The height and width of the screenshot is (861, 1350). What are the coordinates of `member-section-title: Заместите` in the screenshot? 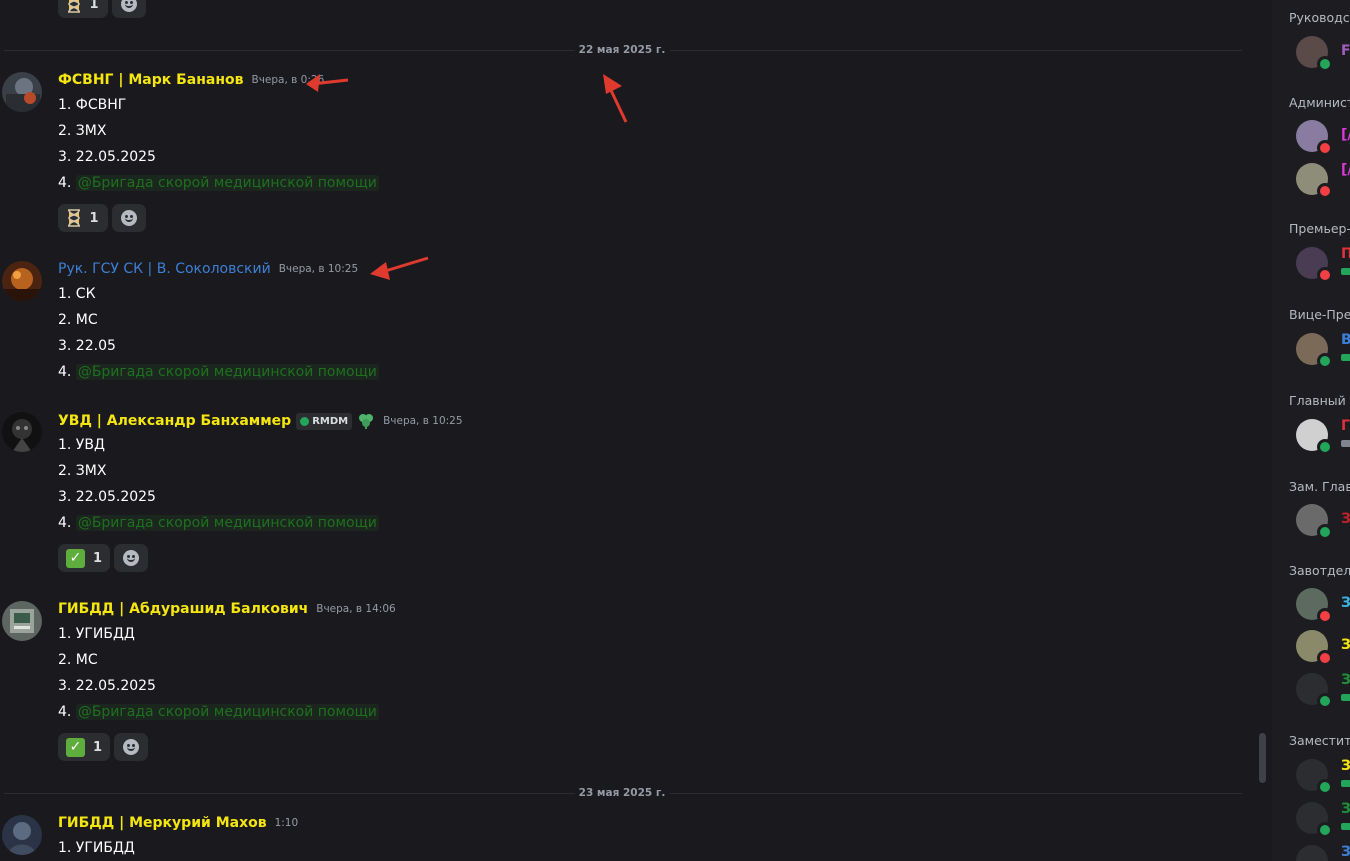 It's located at (1319, 740).